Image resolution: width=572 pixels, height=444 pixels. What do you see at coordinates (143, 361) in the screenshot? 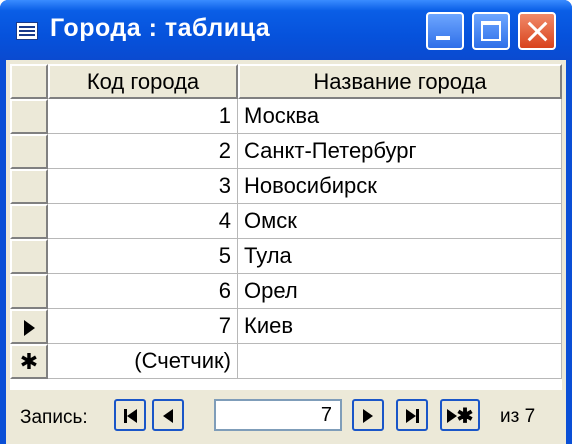
I see `cell-code-autonumber: (Счетчик)` at bounding box center [143, 361].